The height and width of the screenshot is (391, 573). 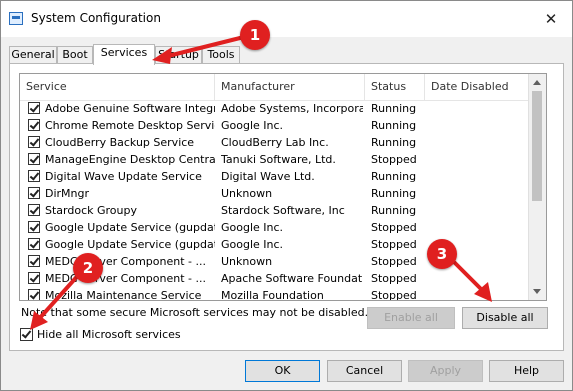 I want to click on cell-manufacturer: CloudBerry Lab Inc., so click(x=275, y=142).